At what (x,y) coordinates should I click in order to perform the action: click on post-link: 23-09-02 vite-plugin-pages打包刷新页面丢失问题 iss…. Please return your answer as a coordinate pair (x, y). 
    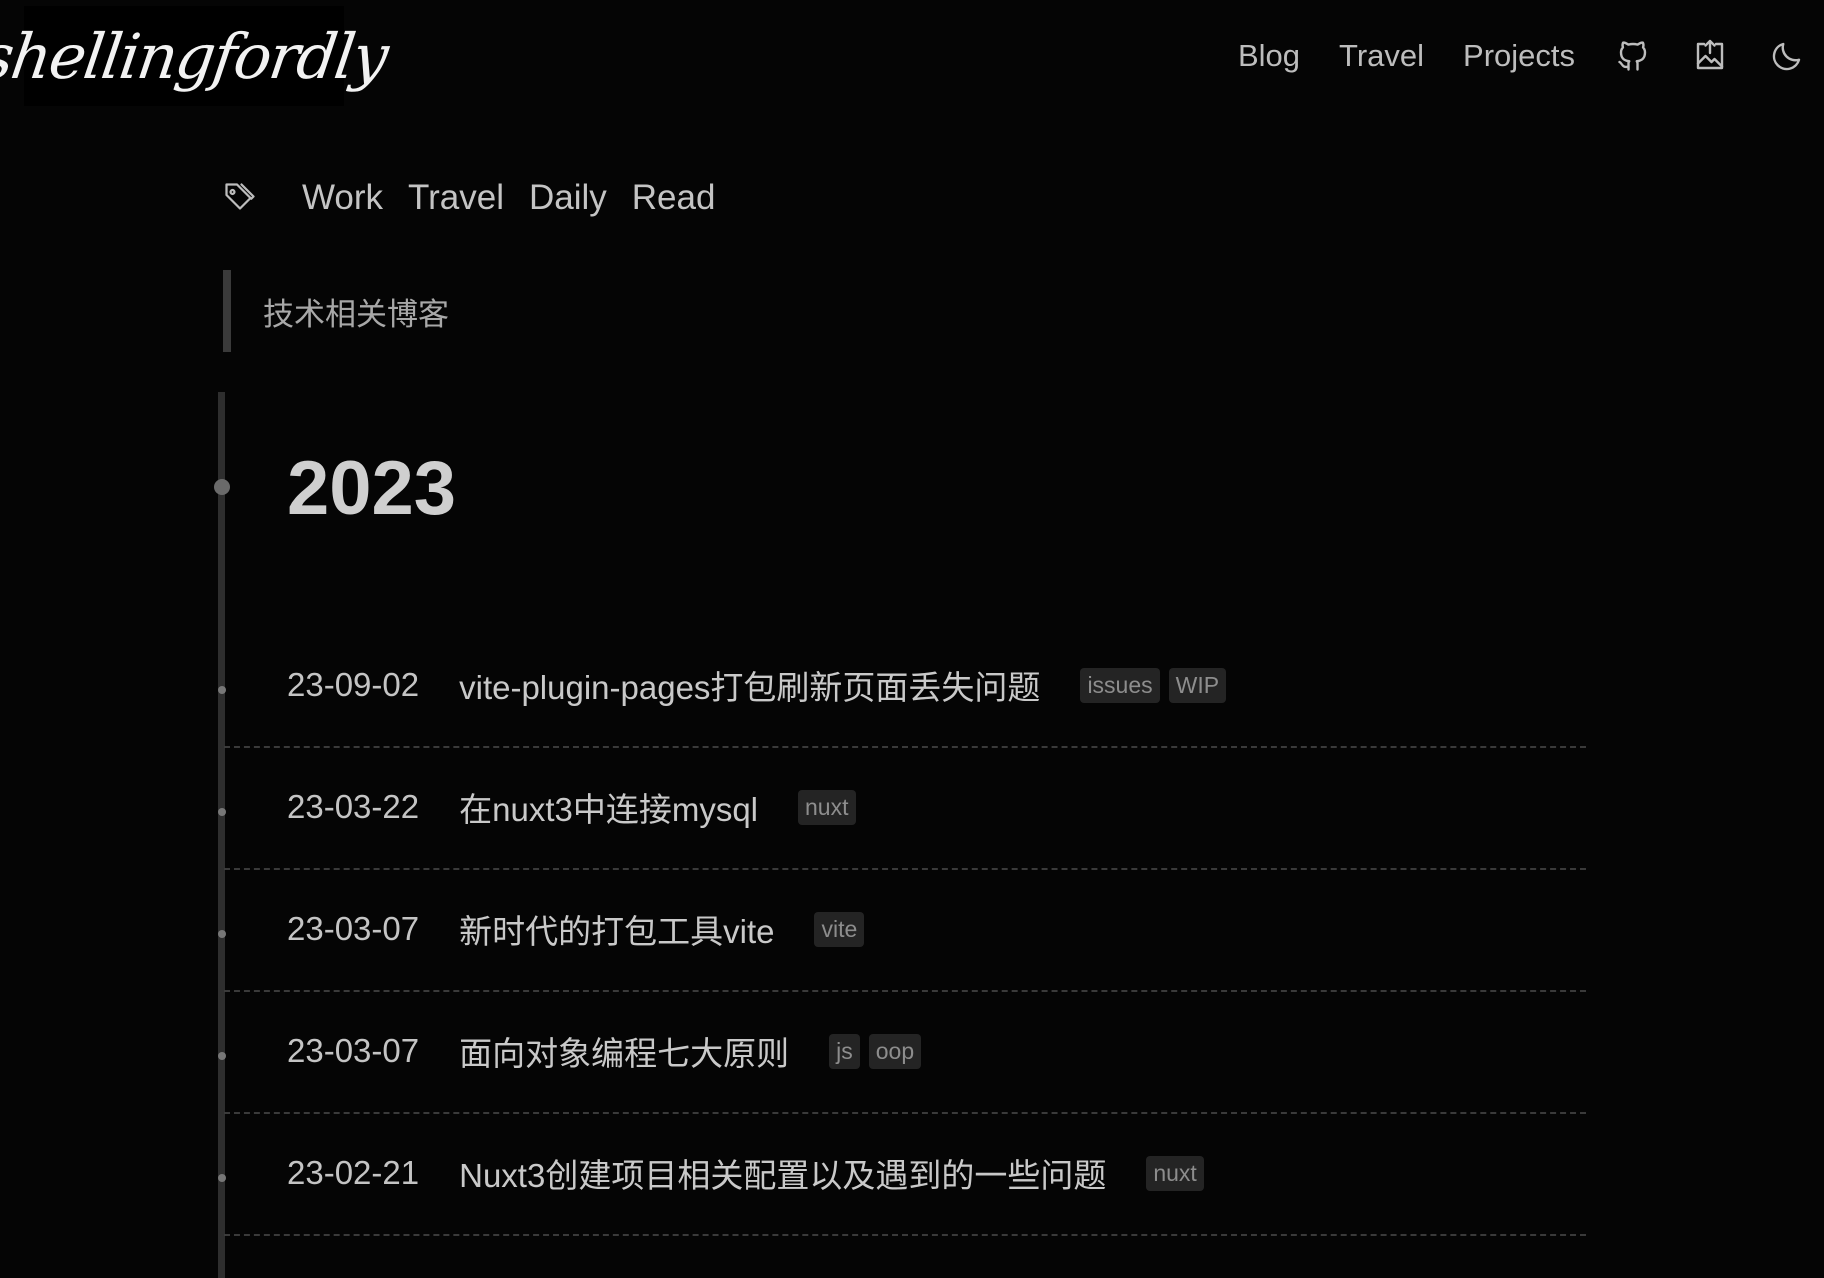
    Looking at the image, I should click on (761, 685).